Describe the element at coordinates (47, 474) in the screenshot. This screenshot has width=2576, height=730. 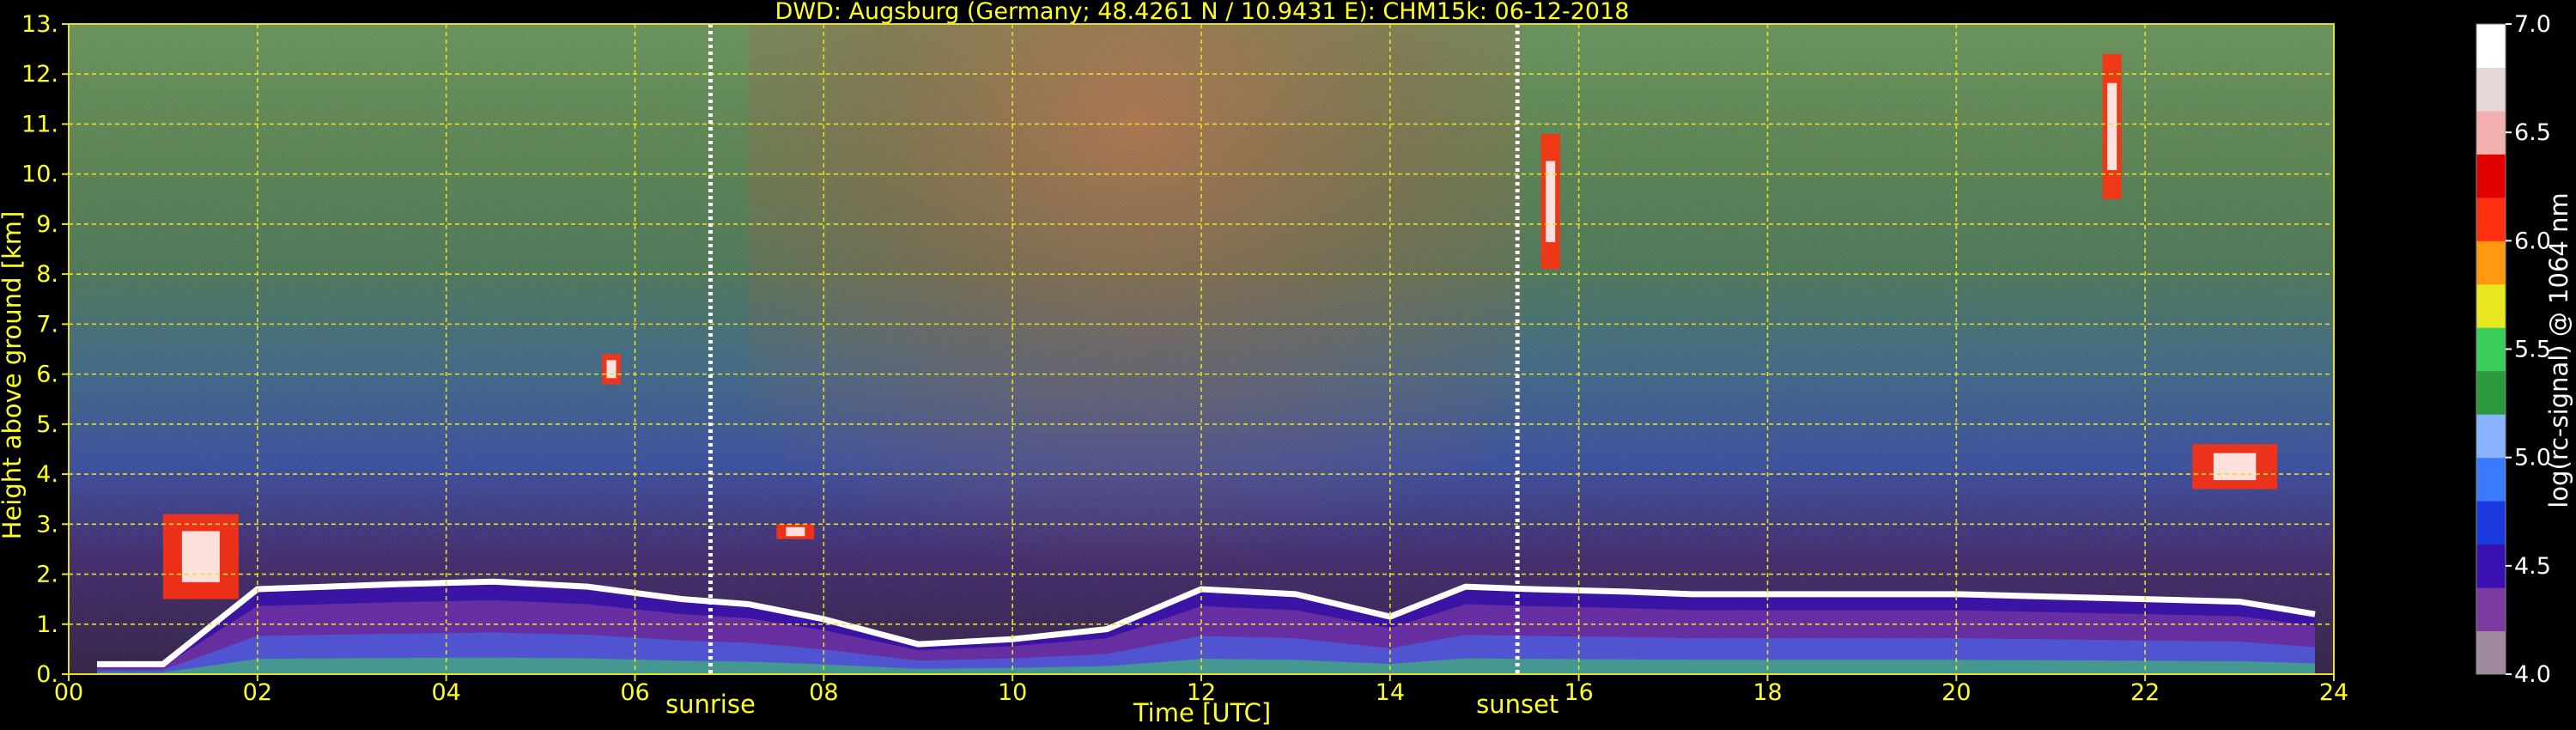
I see `y-tick-label: 4.` at that location.